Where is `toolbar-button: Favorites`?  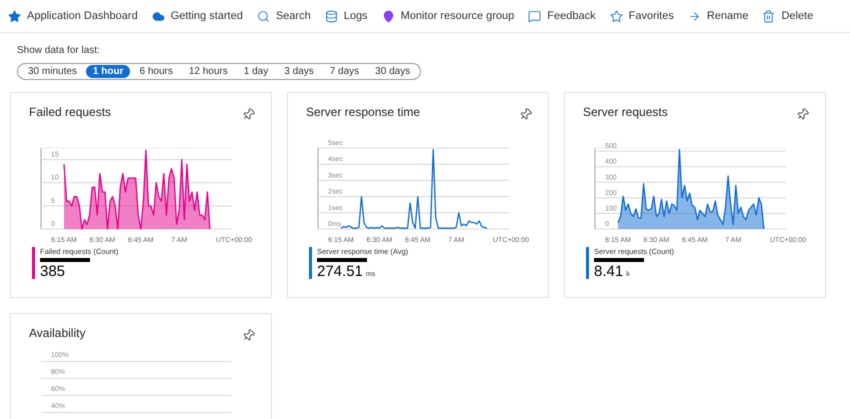
toolbar-button: Favorites is located at coordinates (642, 16).